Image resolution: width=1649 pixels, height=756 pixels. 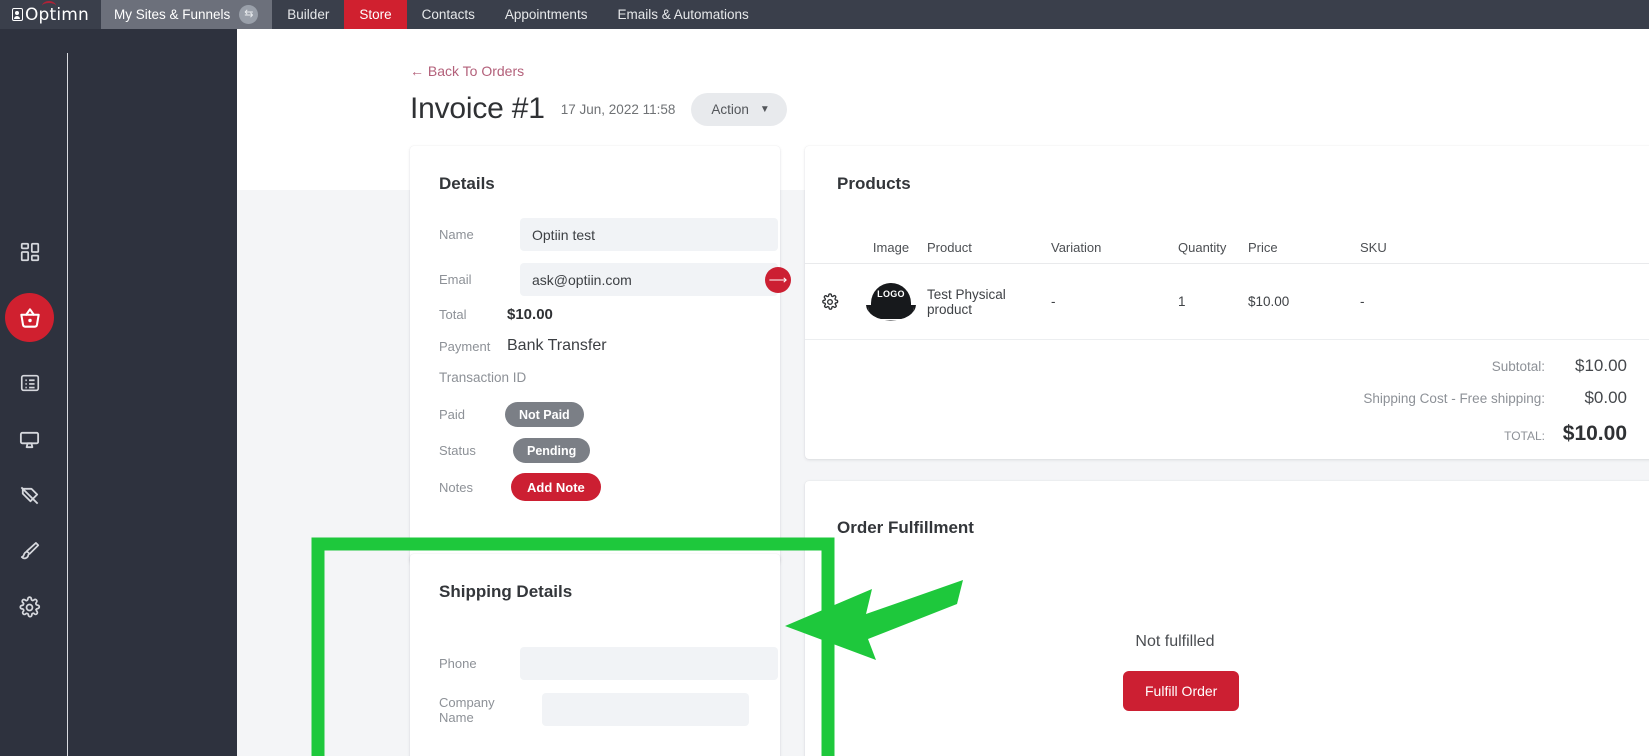 What do you see at coordinates (645, 709) in the screenshot?
I see `company-name-input` at bounding box center [645, 709].